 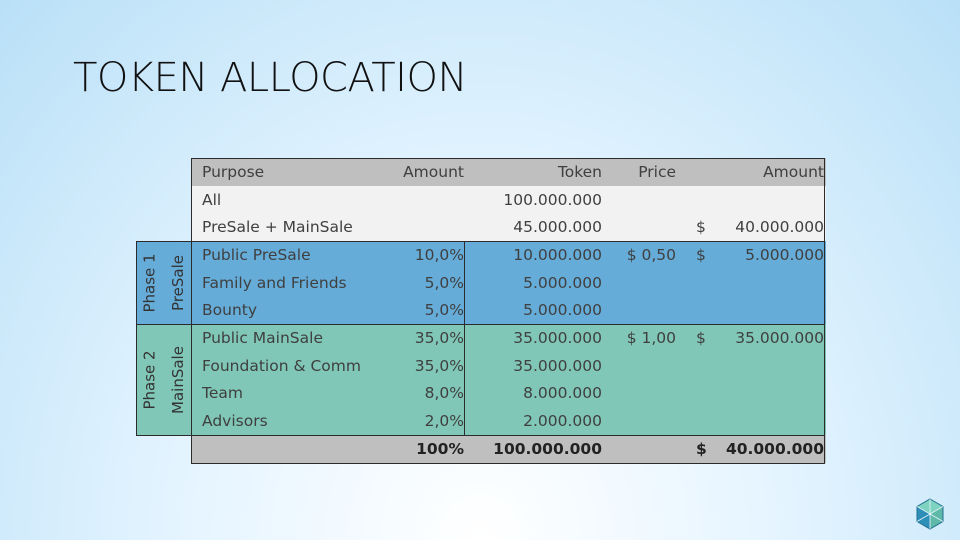 I want to click on total-amount: $40.000.000, so click(x=755, y=448).